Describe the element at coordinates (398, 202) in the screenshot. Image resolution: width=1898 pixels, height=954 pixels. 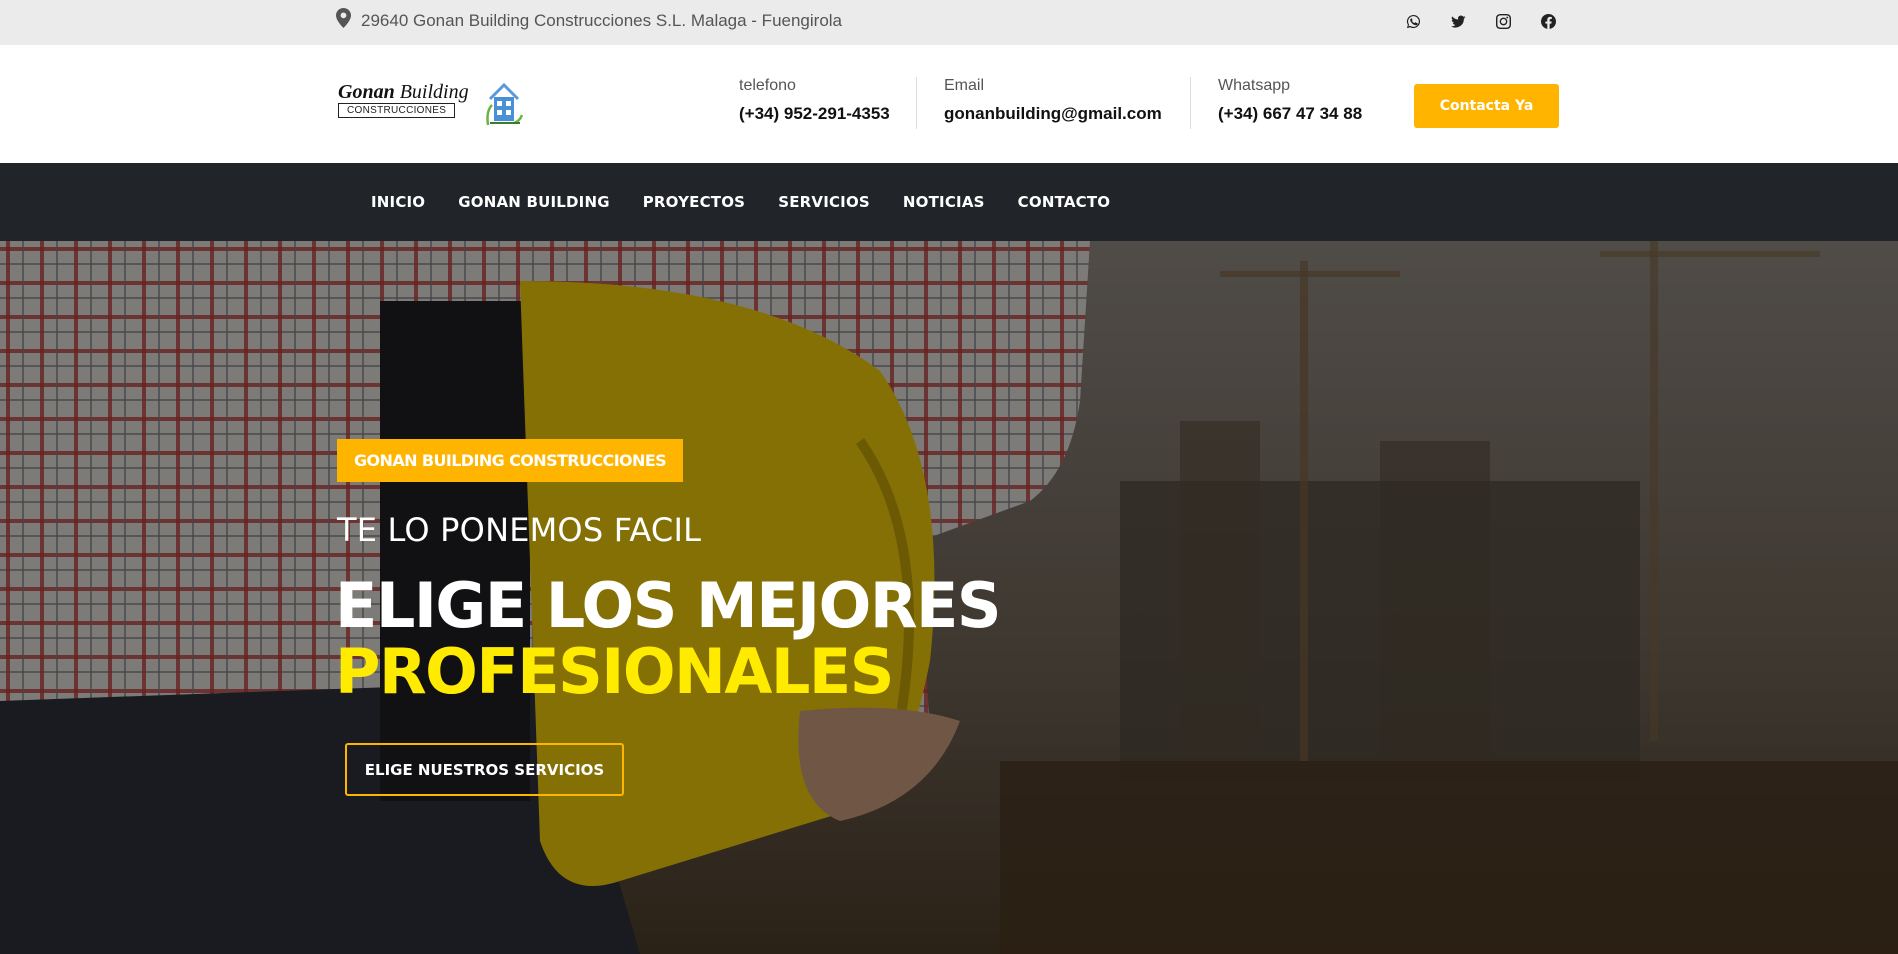
I see `nav-item-inicio: INICIO` at that location.